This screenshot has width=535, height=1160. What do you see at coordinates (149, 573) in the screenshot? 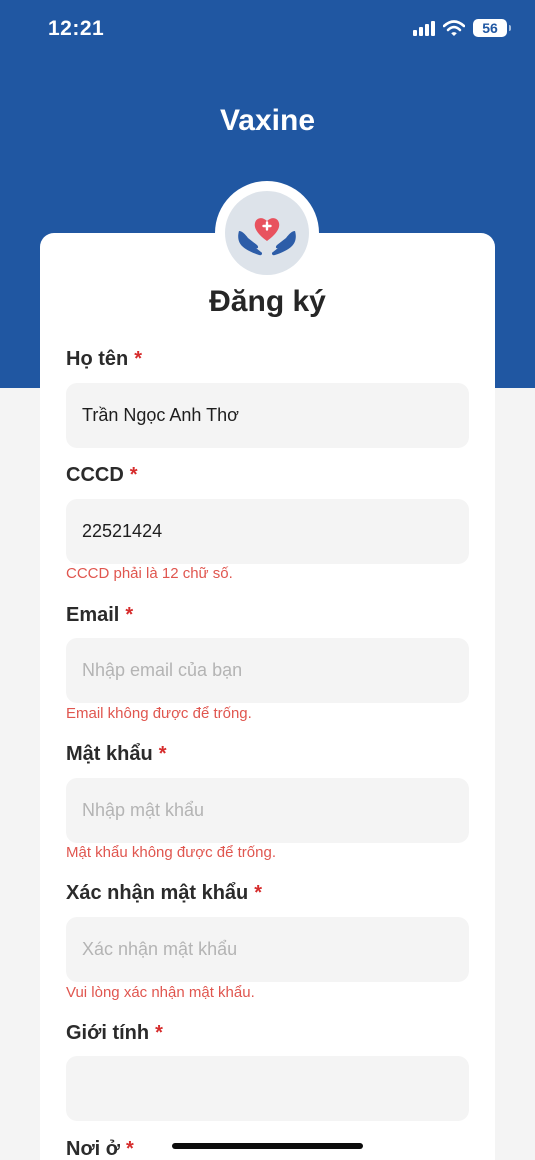
I see `cccd-error: CCCD phải là 12 chữ số.` at bounding box center [149, 573].